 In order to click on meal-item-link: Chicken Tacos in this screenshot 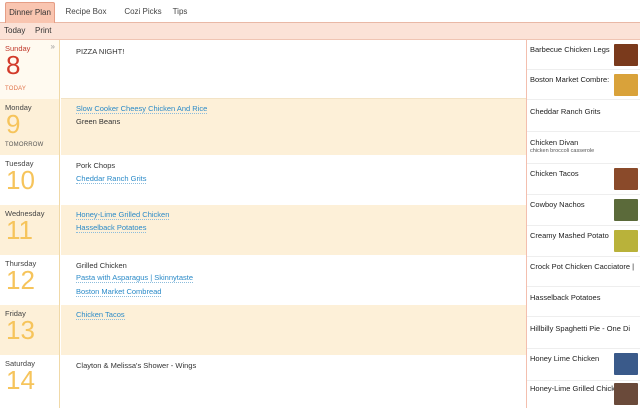, I will do `click(100, 315)`.